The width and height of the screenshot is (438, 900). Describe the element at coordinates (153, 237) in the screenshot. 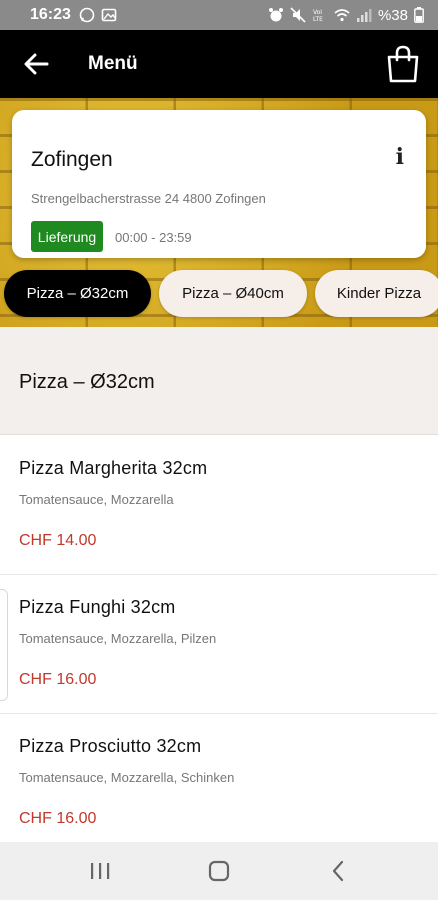

I see `store-hours: 00:00 - 23:59` at that location.